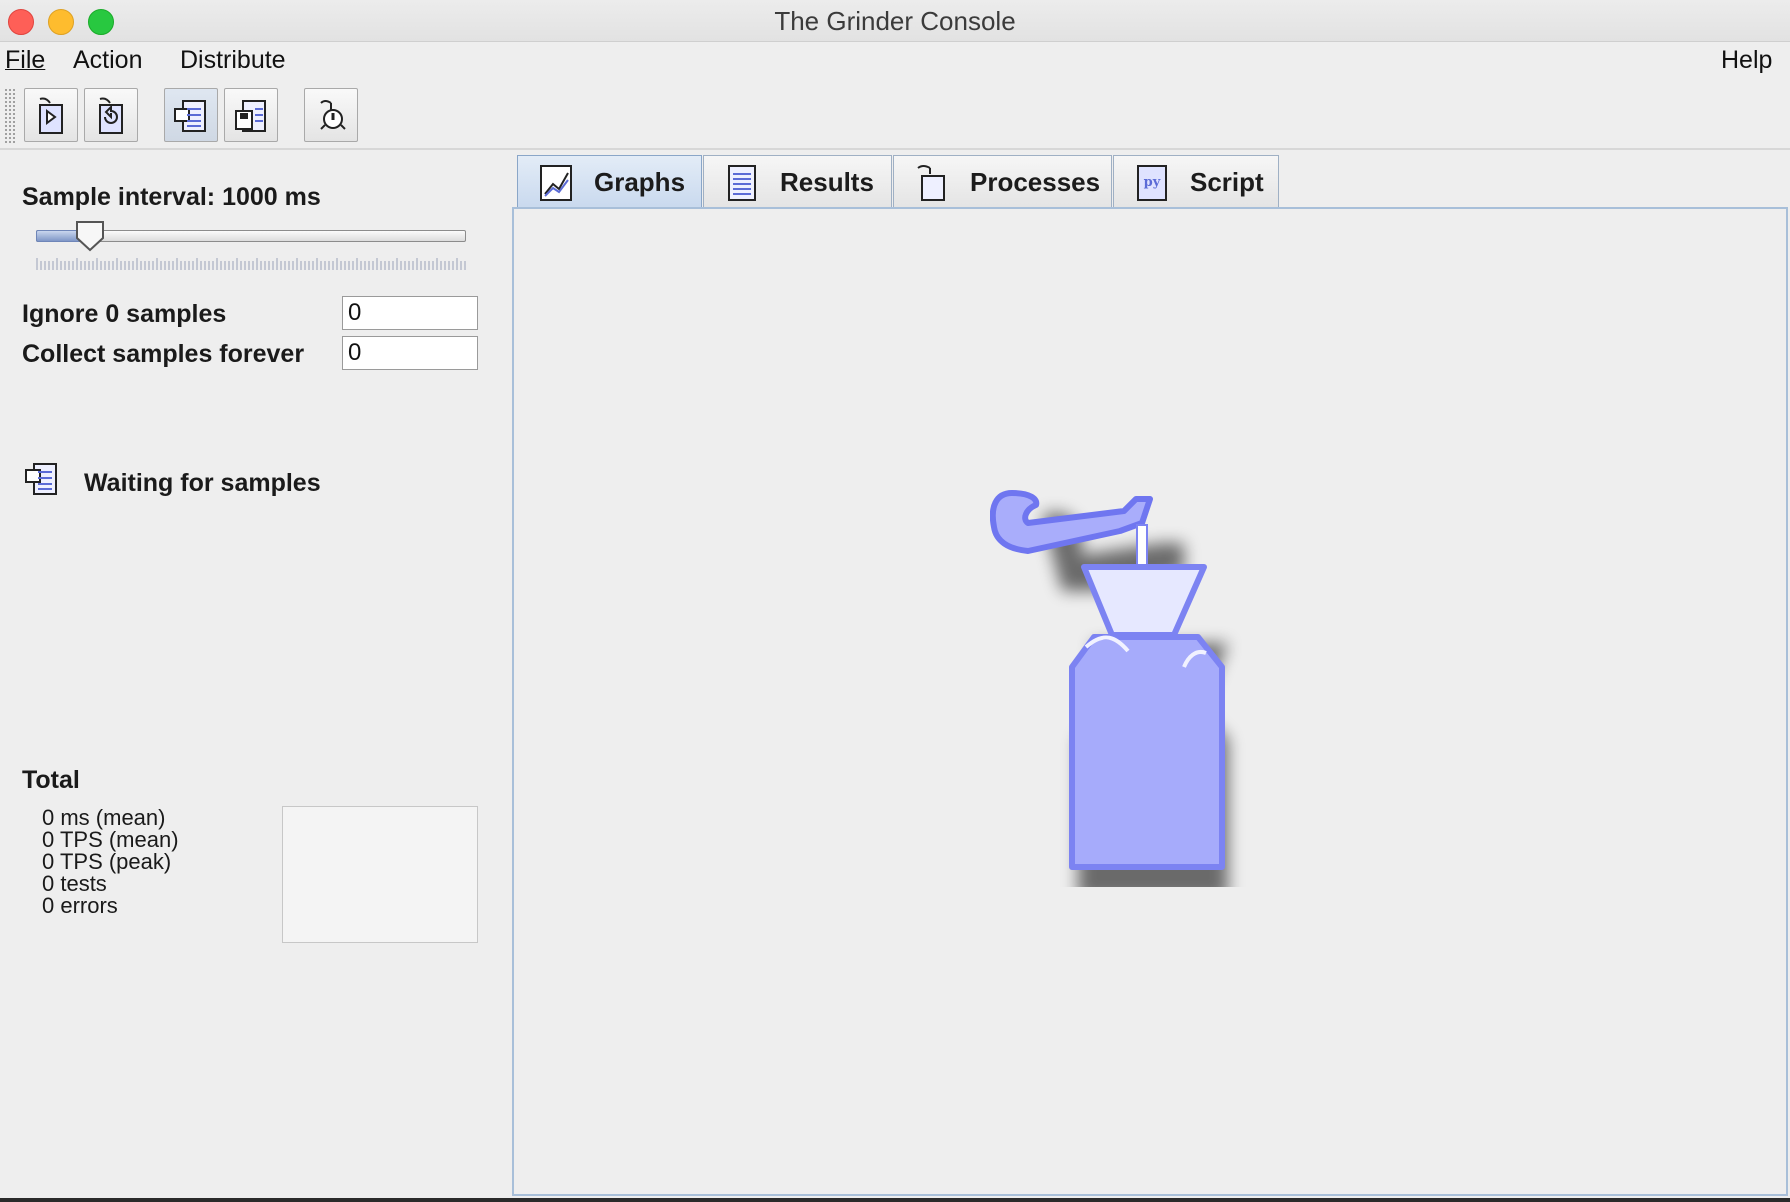  Describe the element at coordinates (1109, 688) in the screenshot. I see `grinder-logo` at that location.